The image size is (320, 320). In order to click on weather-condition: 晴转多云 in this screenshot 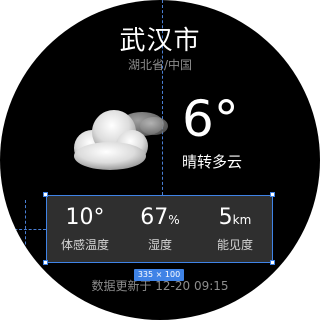, I will do `click(212, 162)`.